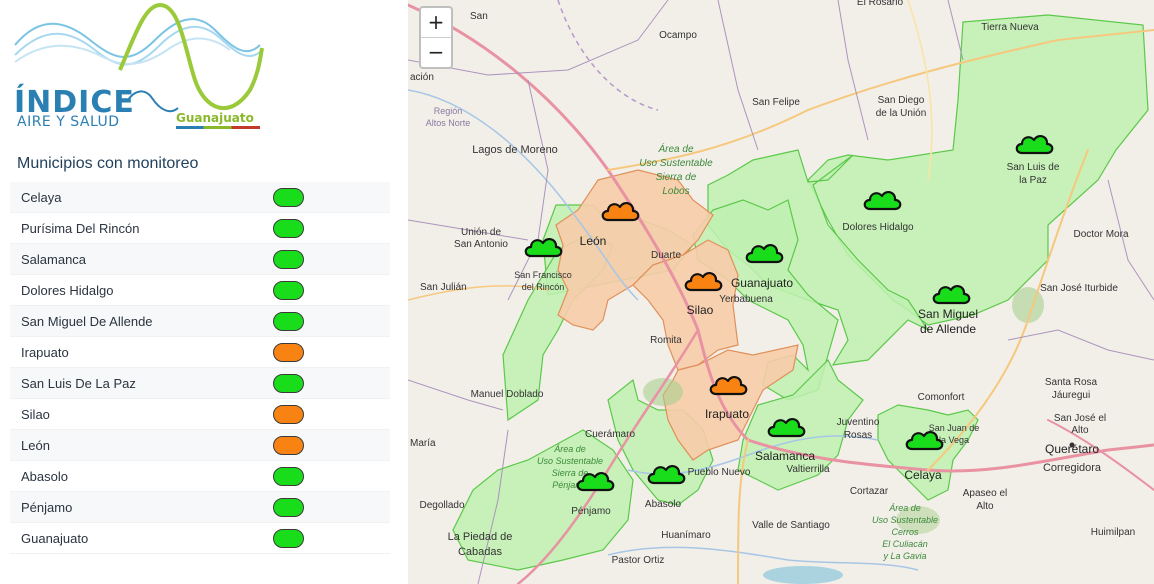 This screenshot has height=584, width=1154. What do you see at coordinates (638, 560) in the screenshot?
I see `map-label-pastor: Pastor Ortiz` at bounding box center [638, 560].